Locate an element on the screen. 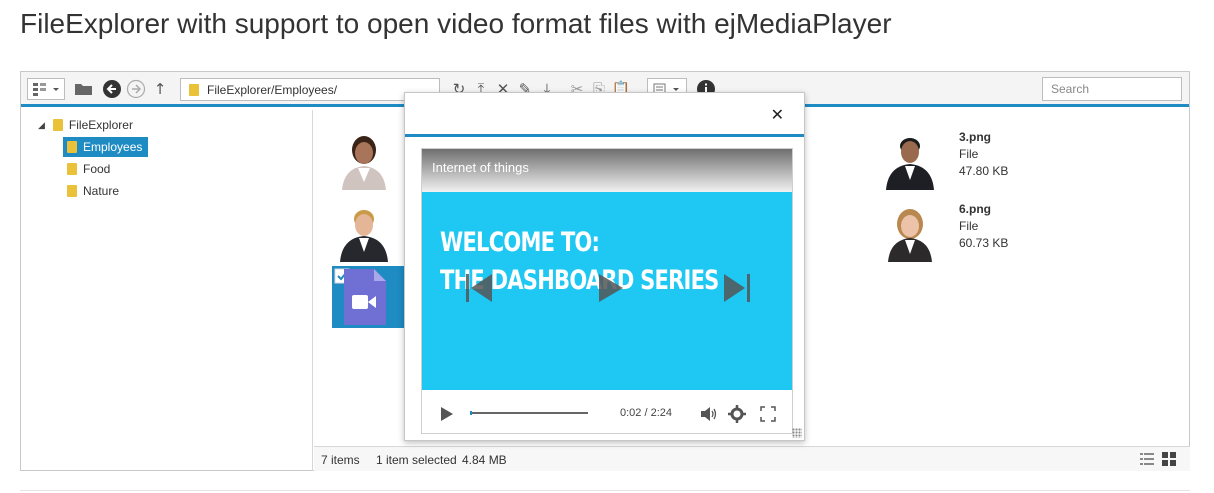  item-count: 7 items is located at coordinates (340, 460).